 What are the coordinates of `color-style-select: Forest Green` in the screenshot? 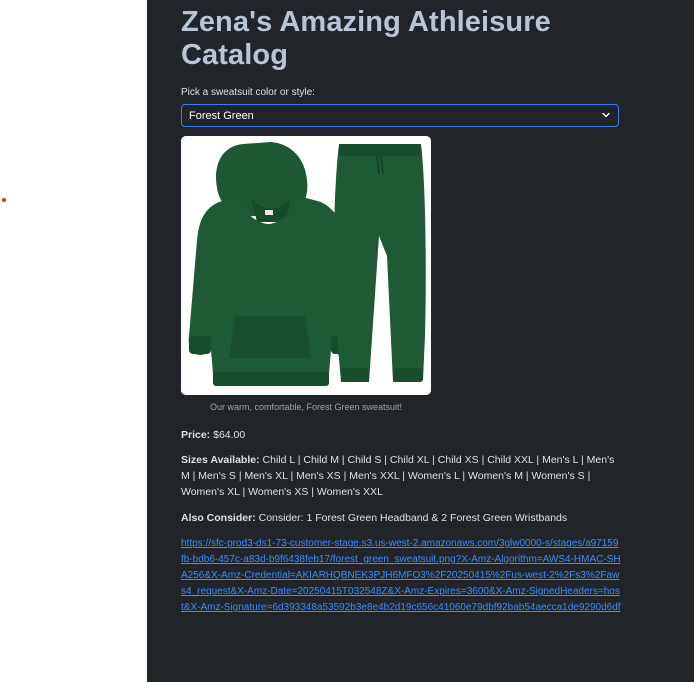 It's located at (400, 115).